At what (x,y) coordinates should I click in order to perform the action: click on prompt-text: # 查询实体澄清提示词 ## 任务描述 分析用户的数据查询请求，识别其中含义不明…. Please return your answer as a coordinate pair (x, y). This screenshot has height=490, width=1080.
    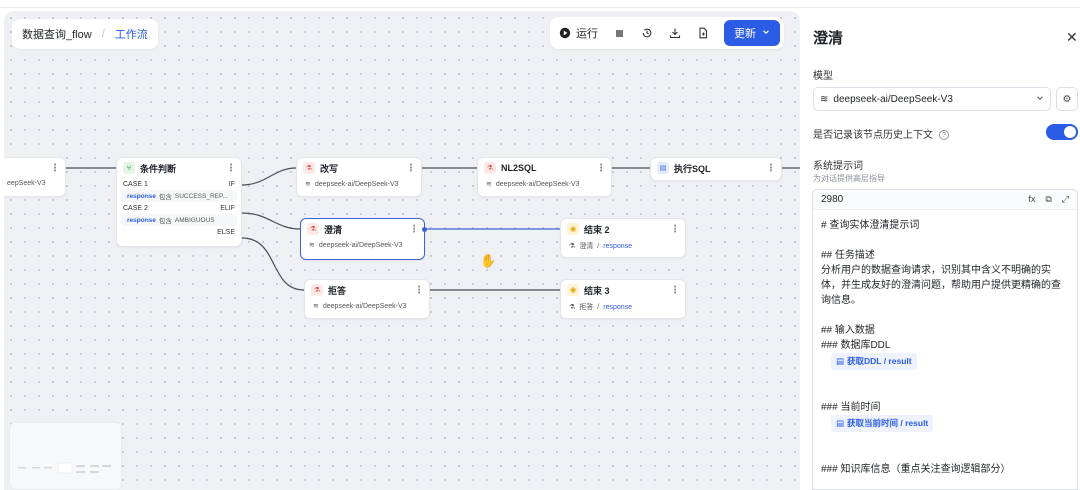
    Looking at the image, I should click on (945, 343).